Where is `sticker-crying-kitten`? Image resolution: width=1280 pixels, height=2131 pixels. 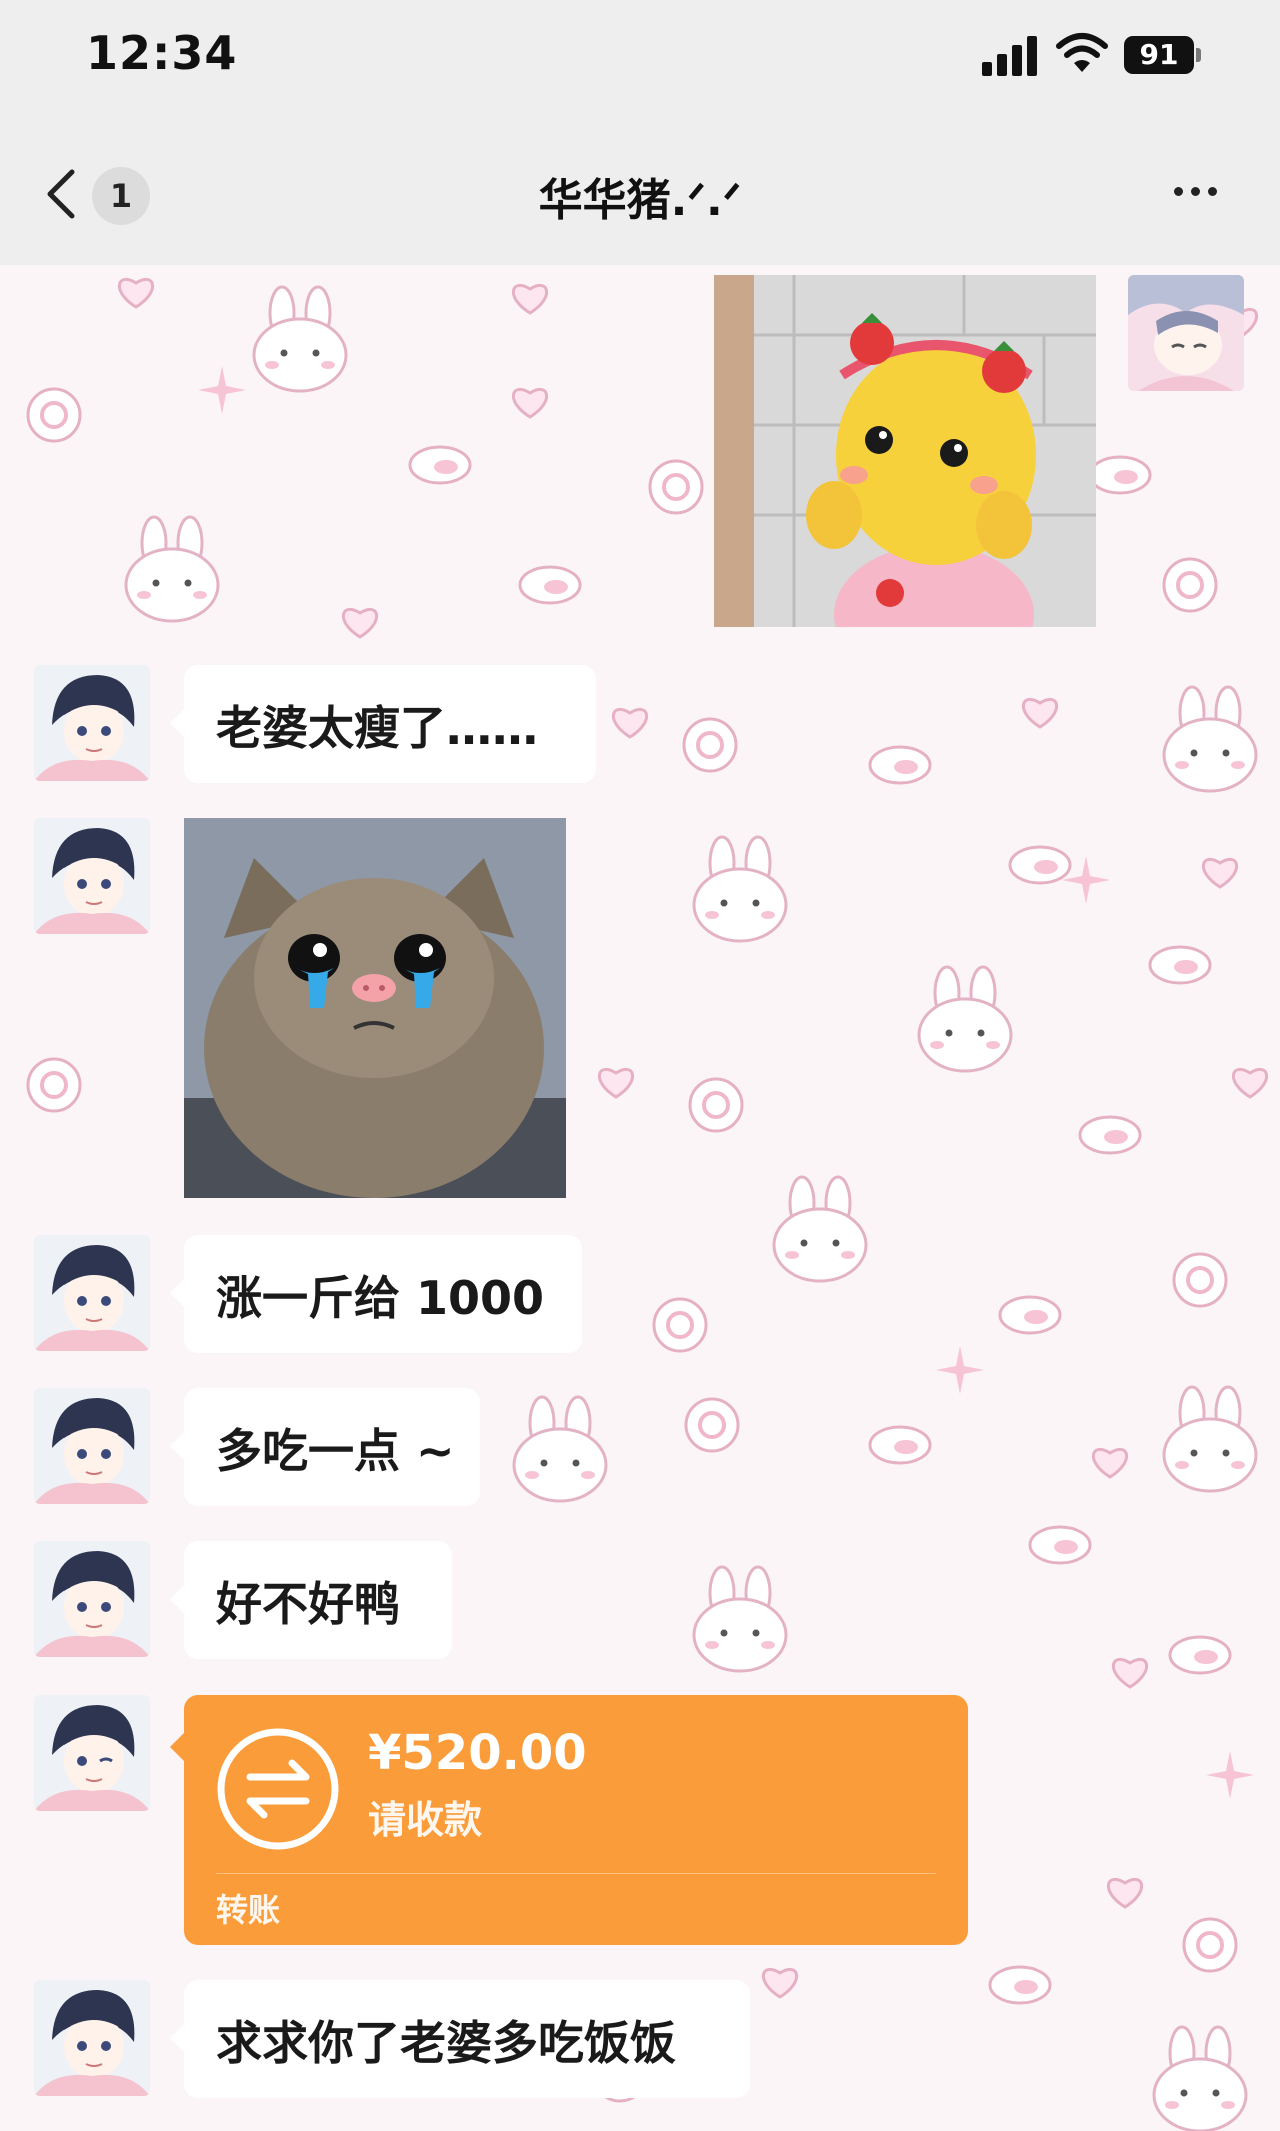
sticker-crying-kitten is located at coordinates (375, 1008).